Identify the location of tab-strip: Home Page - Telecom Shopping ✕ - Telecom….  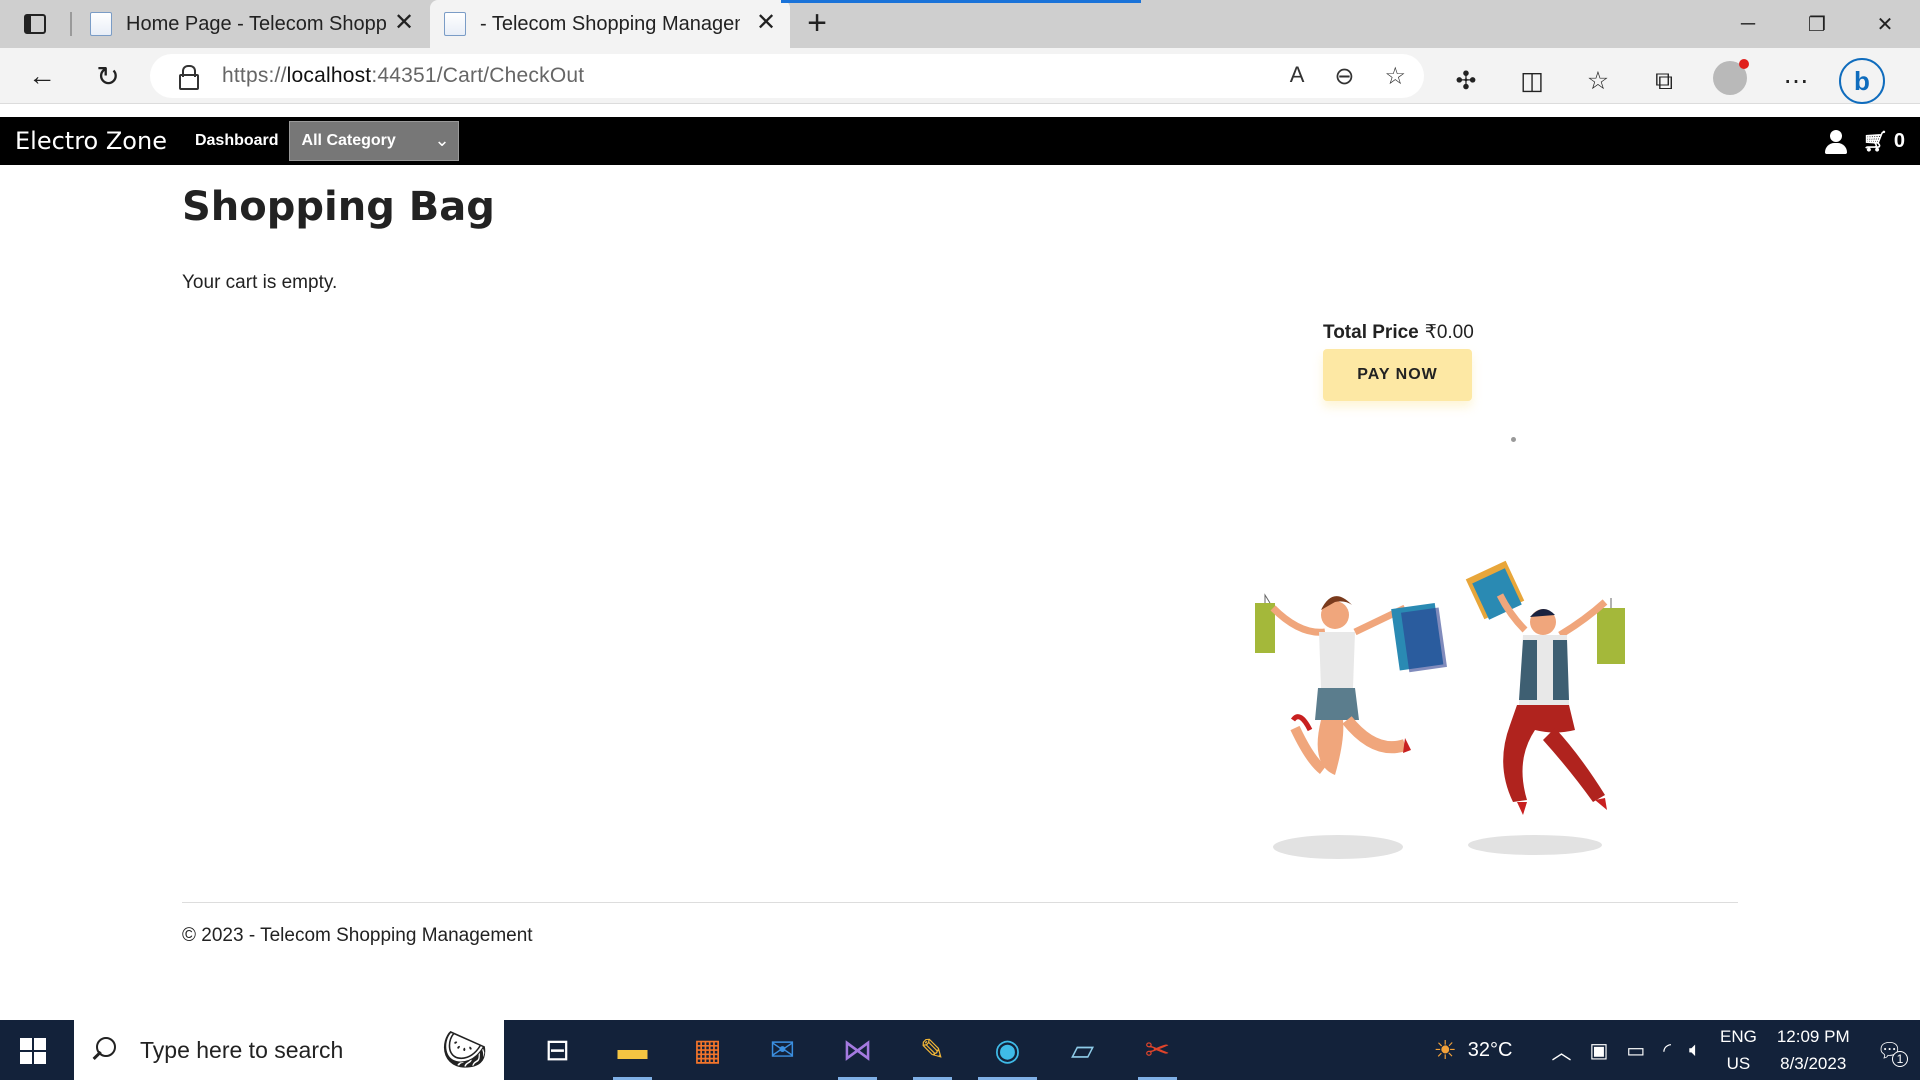
(960, 24).